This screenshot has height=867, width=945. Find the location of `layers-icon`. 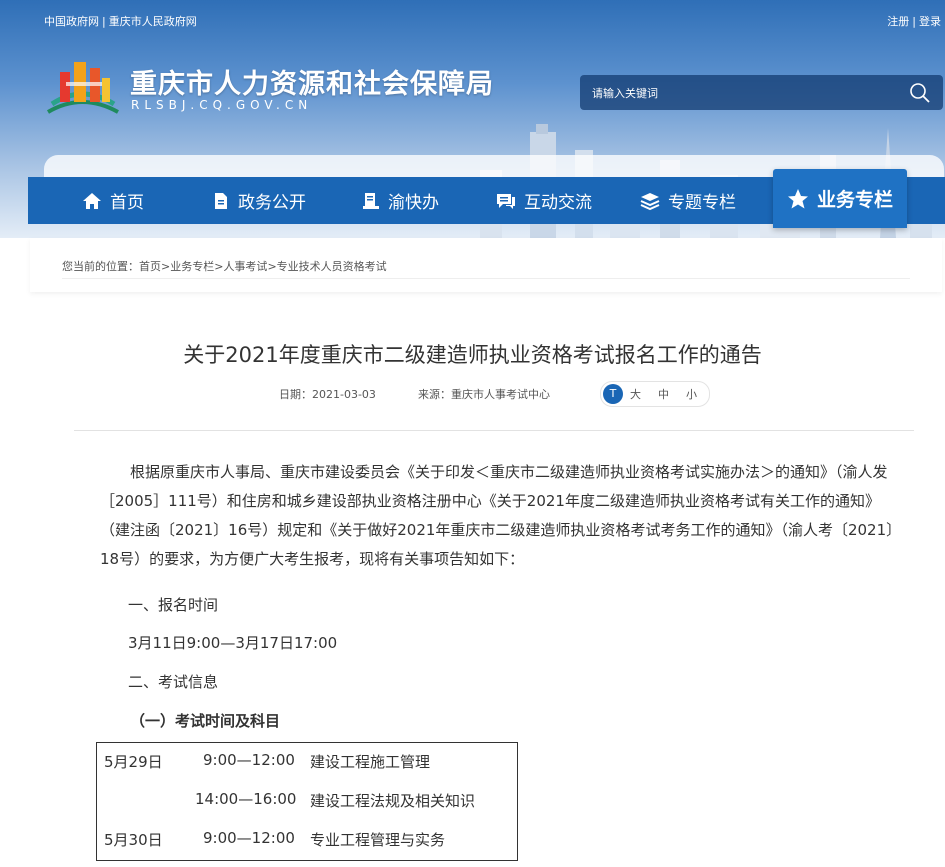

layers-icon is located at coordinates (650, 201).